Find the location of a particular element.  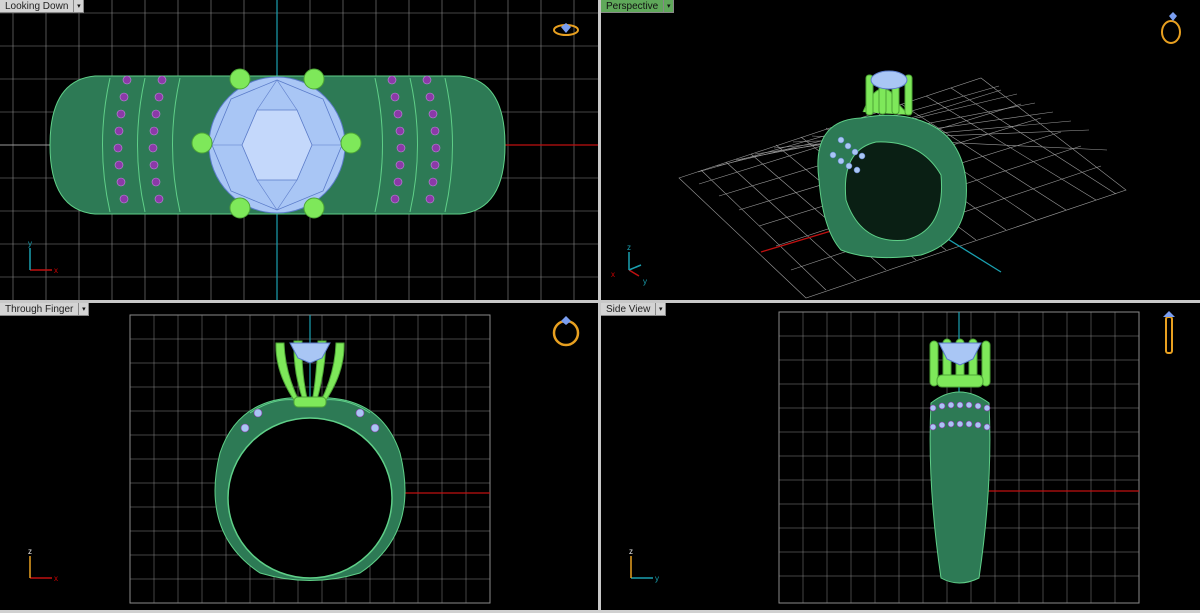

viewport-title: Looking Down is located at coordinates (37, 6).